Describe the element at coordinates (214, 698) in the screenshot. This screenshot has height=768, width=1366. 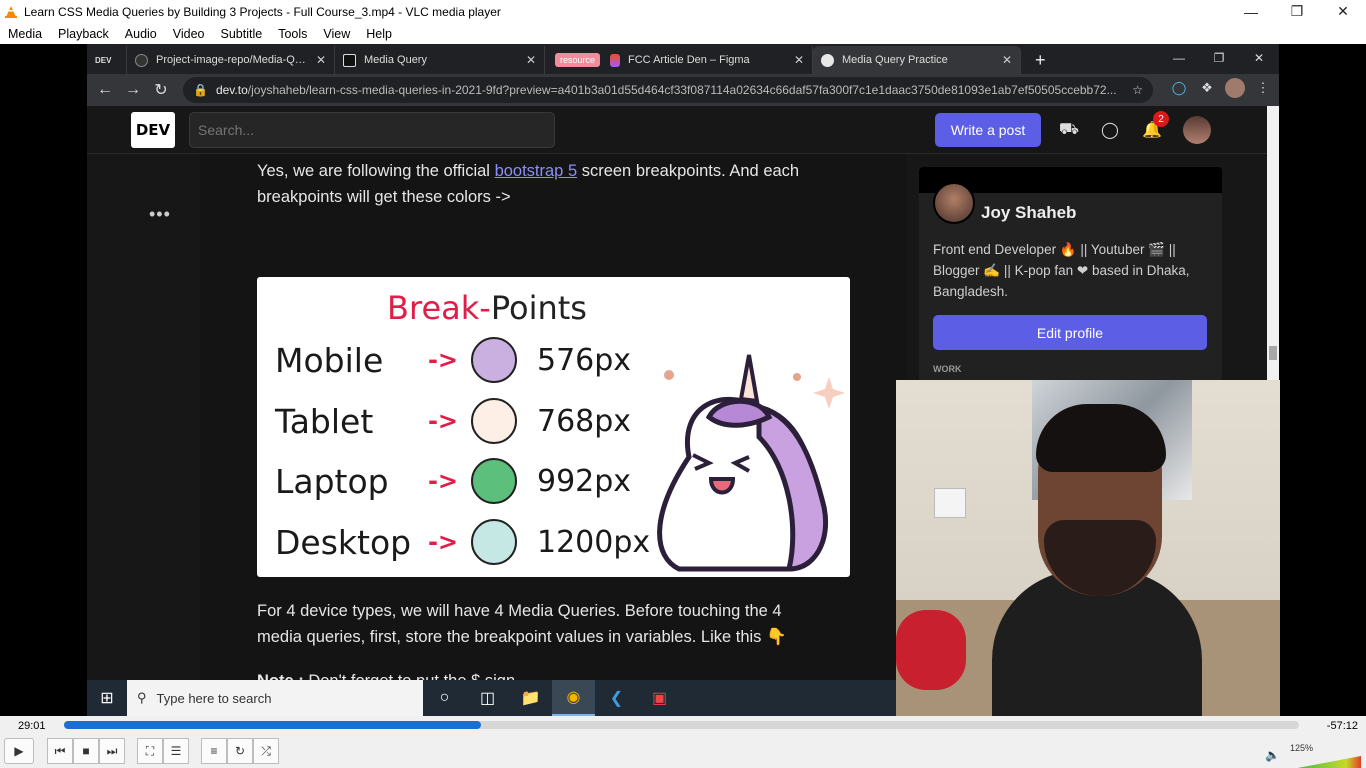
I see `taskbar-search-placeholder: Type here to search` at that location.